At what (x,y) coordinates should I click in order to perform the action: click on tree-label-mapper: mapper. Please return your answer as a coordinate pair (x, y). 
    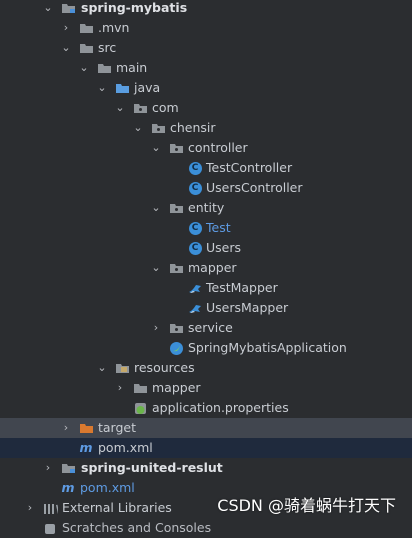
    Looking at the image, I should click on (212, 267).